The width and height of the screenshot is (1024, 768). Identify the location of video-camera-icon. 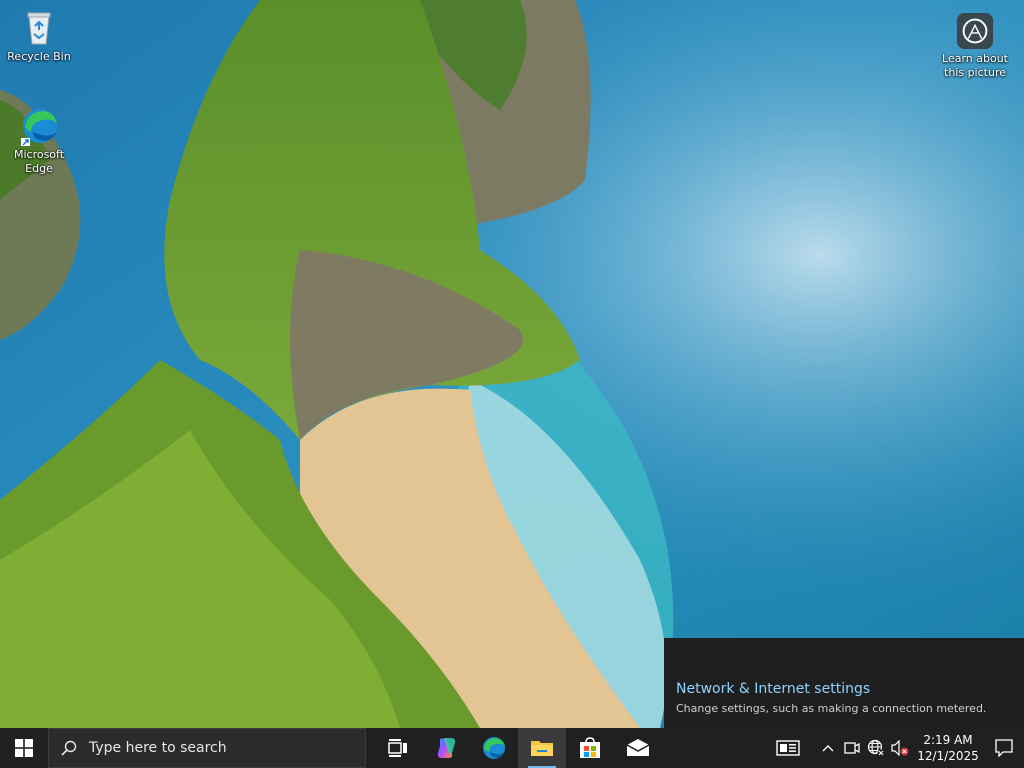
(852, 748).